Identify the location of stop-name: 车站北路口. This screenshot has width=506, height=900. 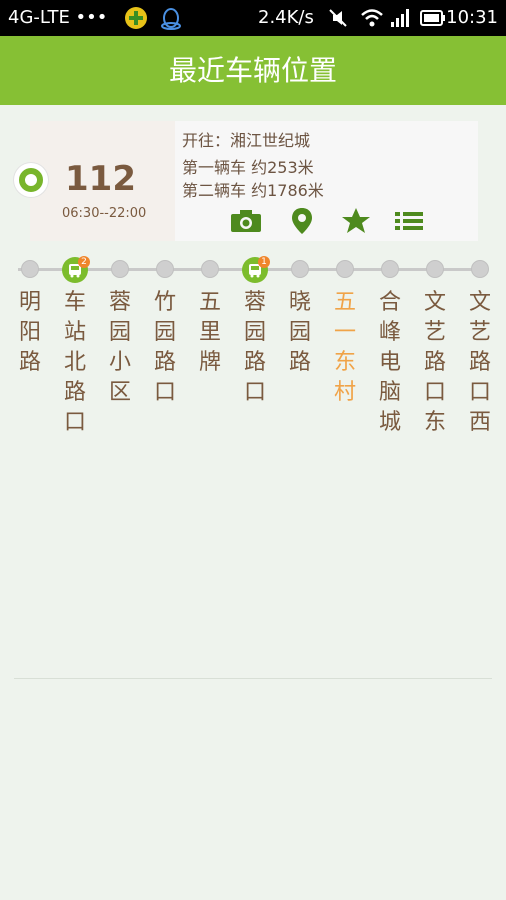
(75, 363).